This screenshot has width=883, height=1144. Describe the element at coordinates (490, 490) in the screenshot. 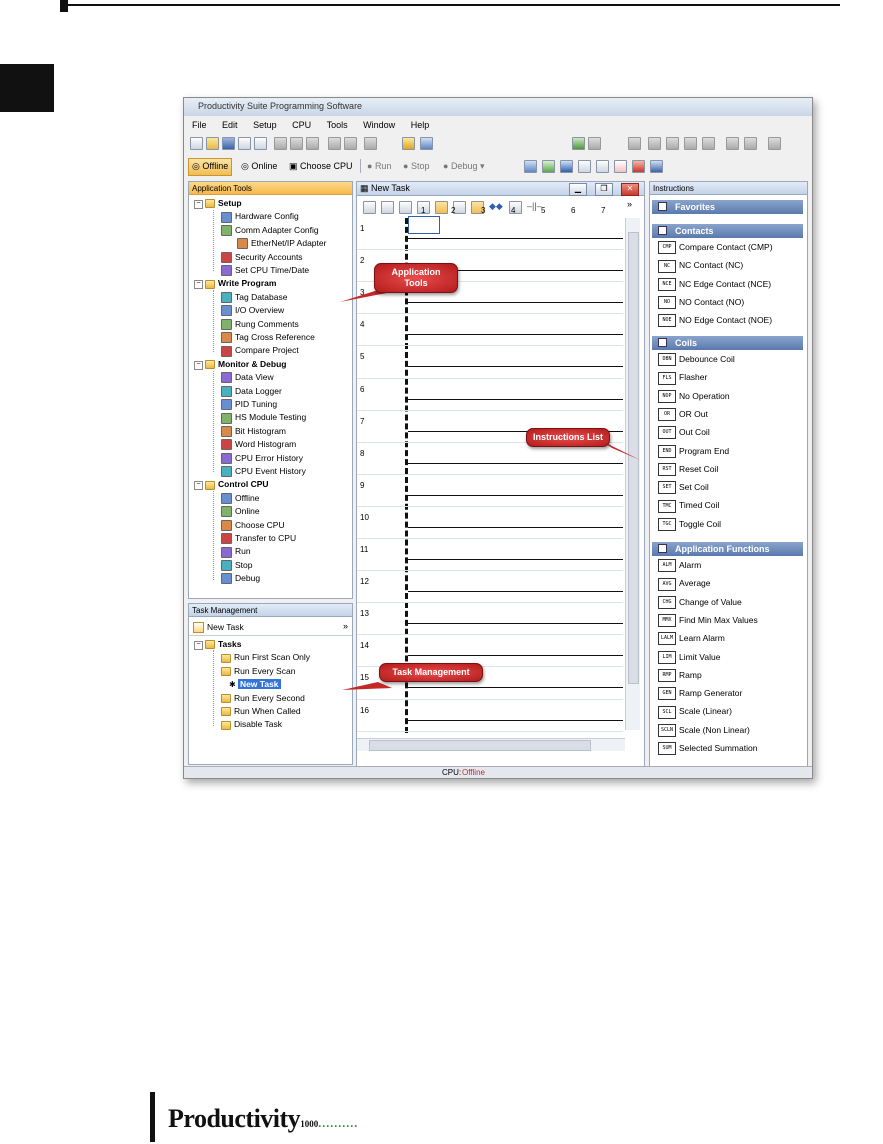

I see `callout-pointers` at that location.